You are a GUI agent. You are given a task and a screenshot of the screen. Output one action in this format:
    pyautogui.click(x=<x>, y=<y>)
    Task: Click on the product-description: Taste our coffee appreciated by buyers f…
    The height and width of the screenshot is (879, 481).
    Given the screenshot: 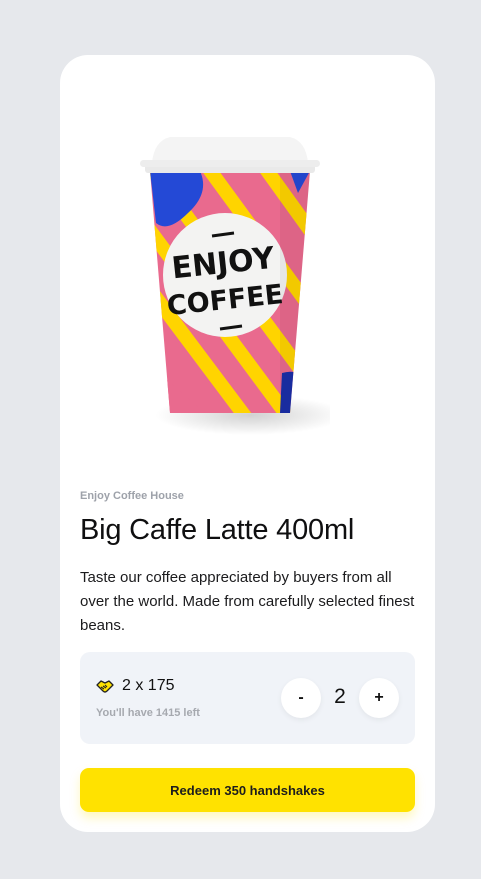 What is the action you would take?
    pyautogui.click(x=247, y=601)
    